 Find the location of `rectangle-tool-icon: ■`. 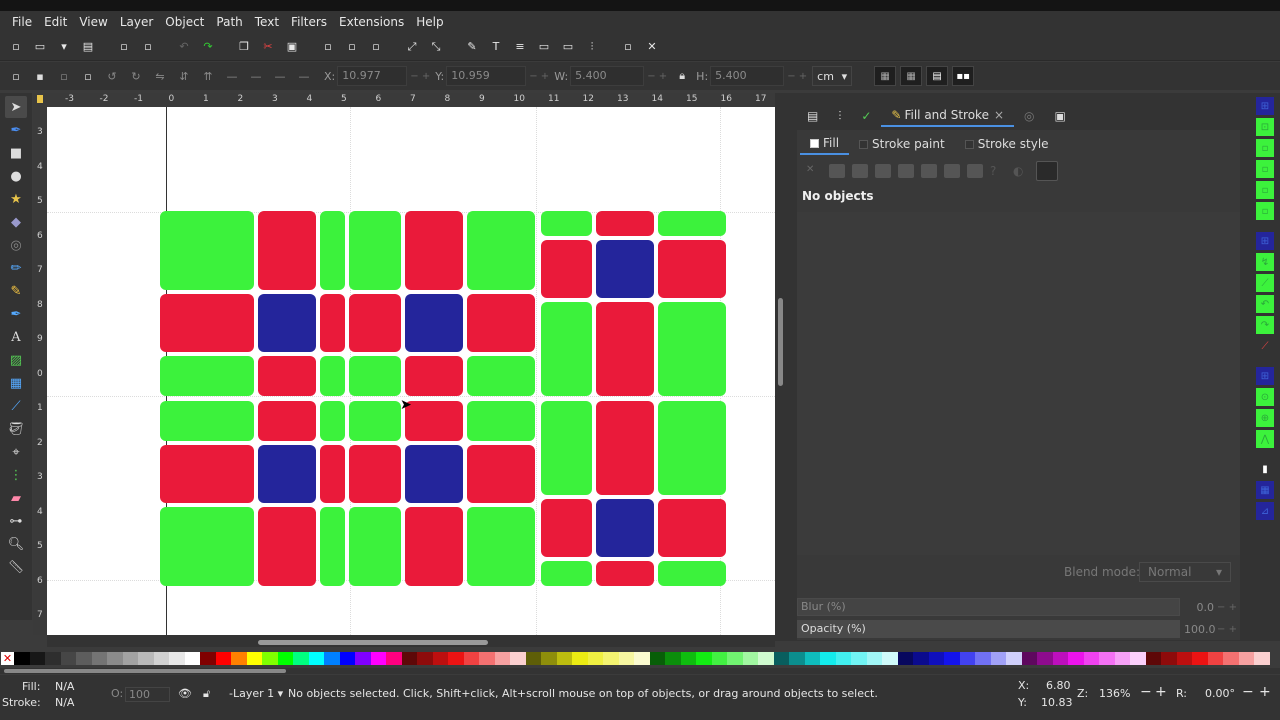

rectangle-tool-icon: ■ is located at coordinates (16, 153).